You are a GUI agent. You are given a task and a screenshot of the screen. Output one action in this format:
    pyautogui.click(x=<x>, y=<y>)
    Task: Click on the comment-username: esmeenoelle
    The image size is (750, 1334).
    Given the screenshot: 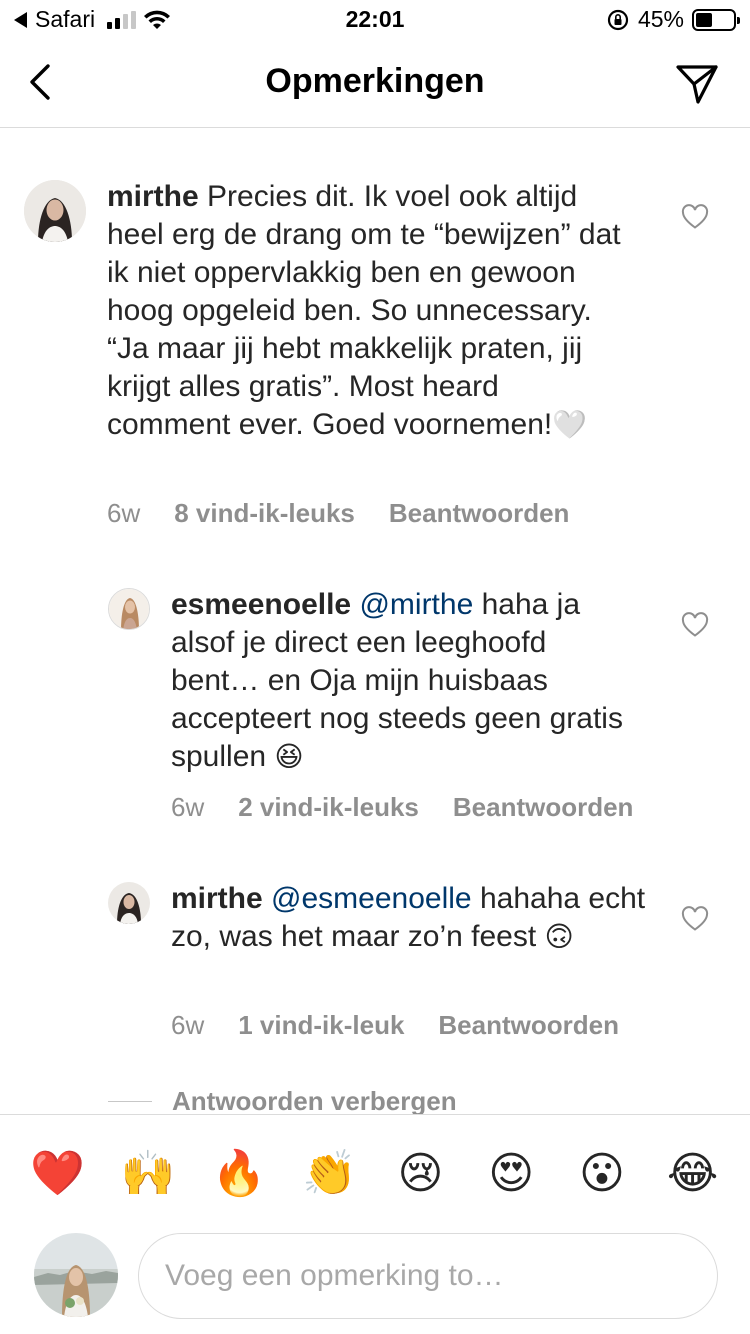 What is the action you would take?
    pyautogui.click(x=261, y=604)
    